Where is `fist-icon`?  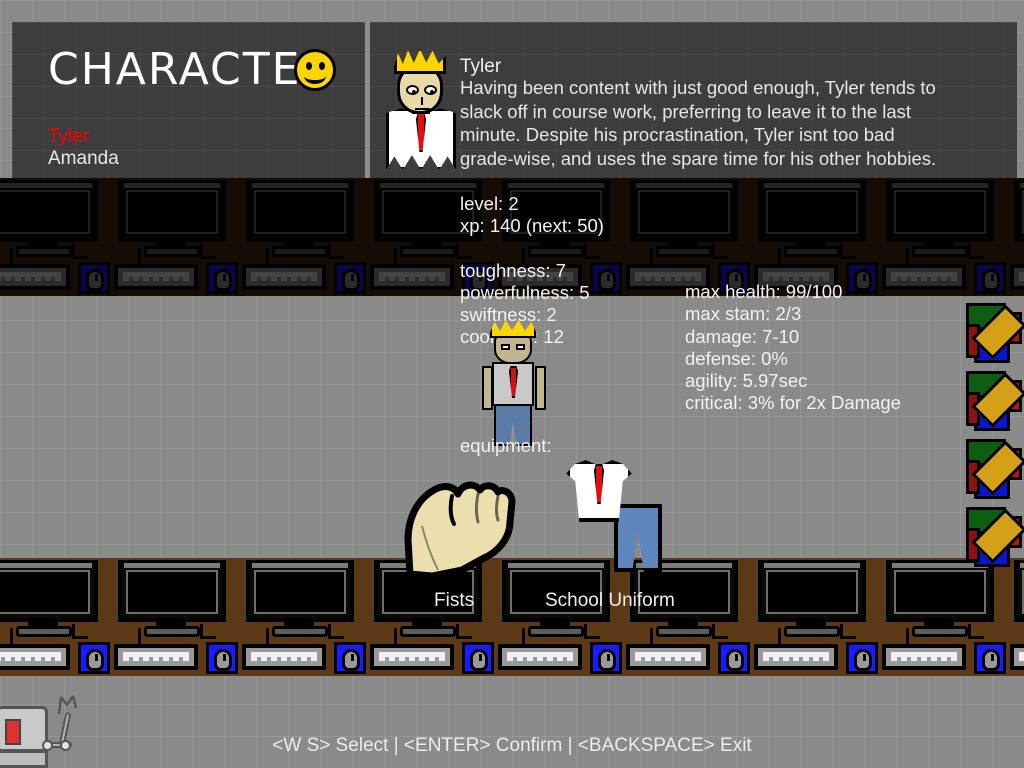 fist-icon is located at coordinates (456, 521).